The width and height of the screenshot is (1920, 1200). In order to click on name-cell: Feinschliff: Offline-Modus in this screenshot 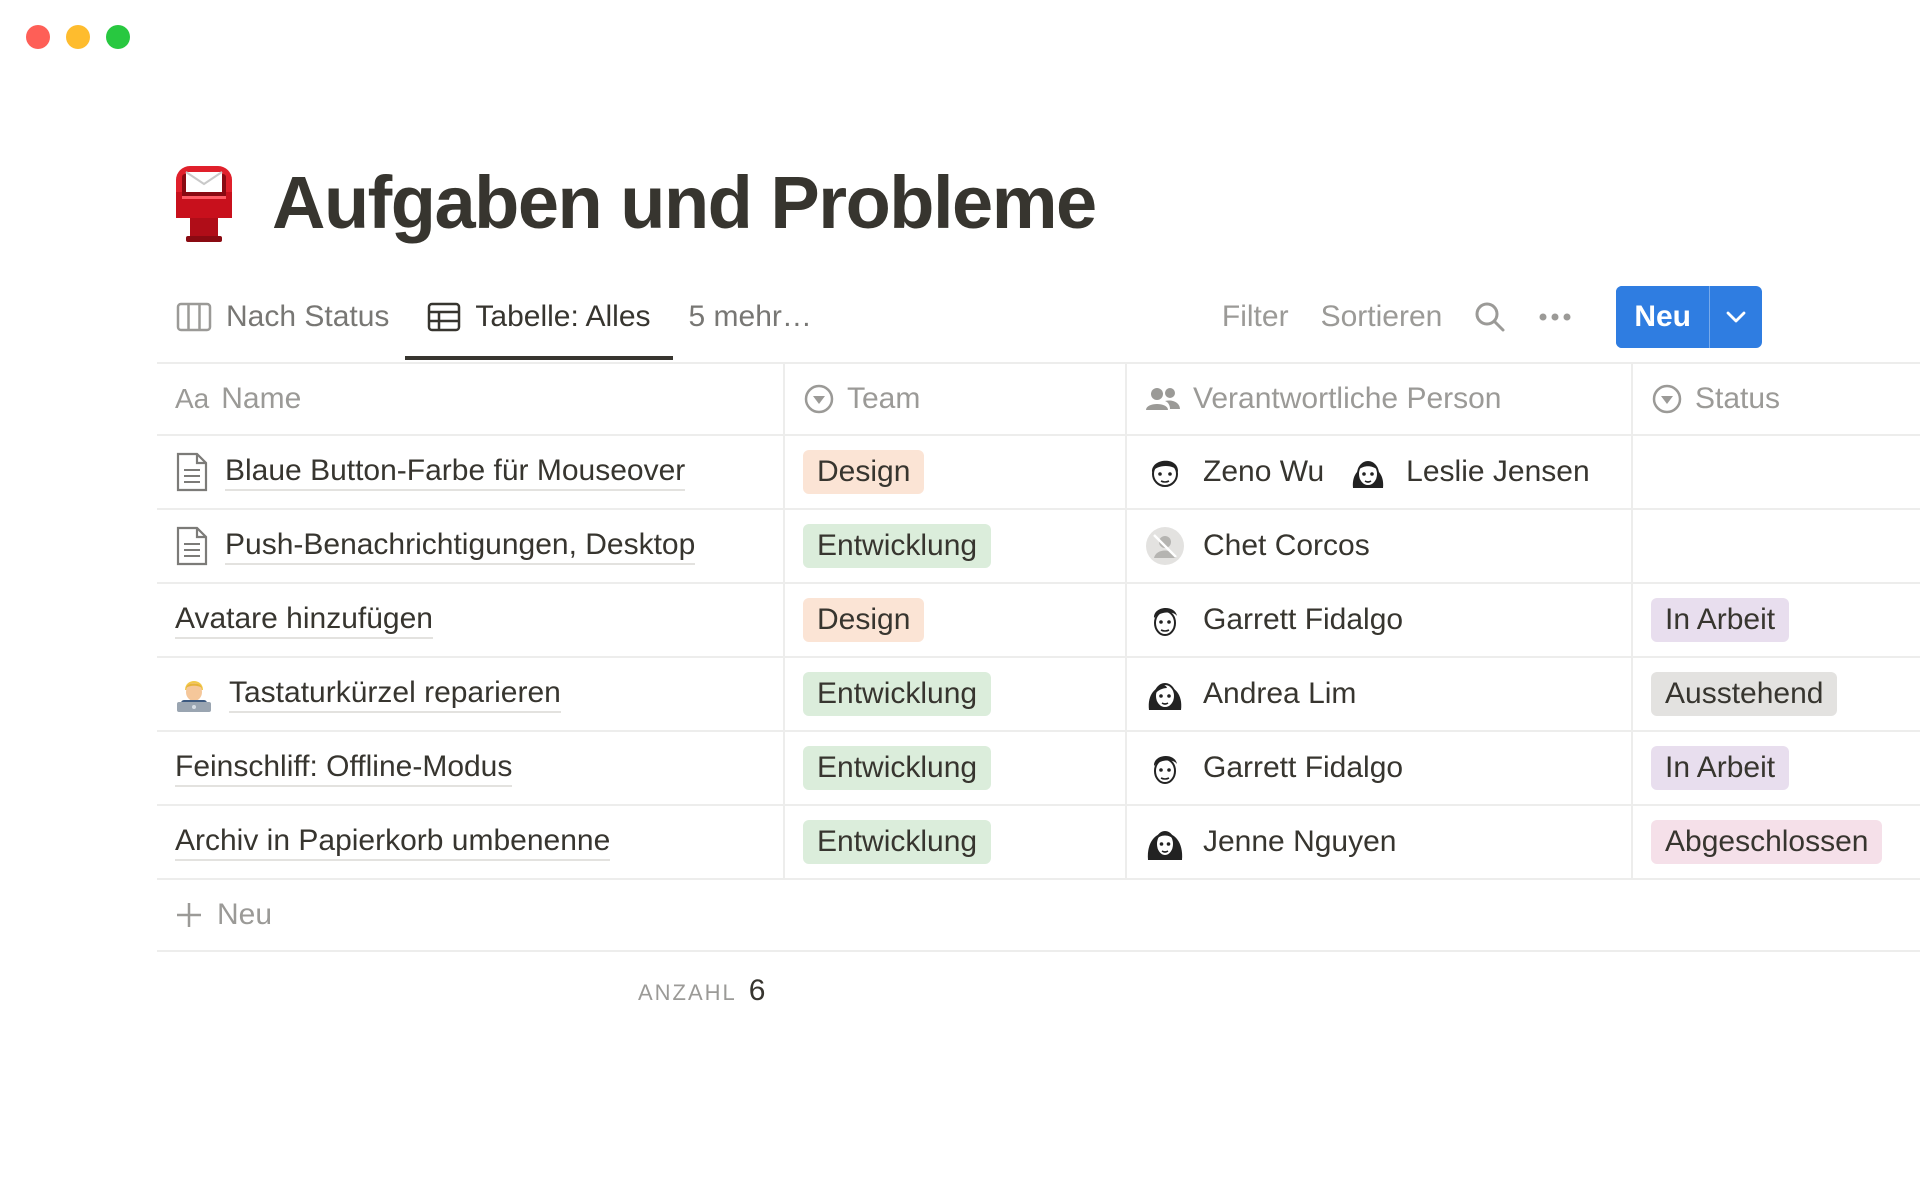, I will do `click(471, 768)`.